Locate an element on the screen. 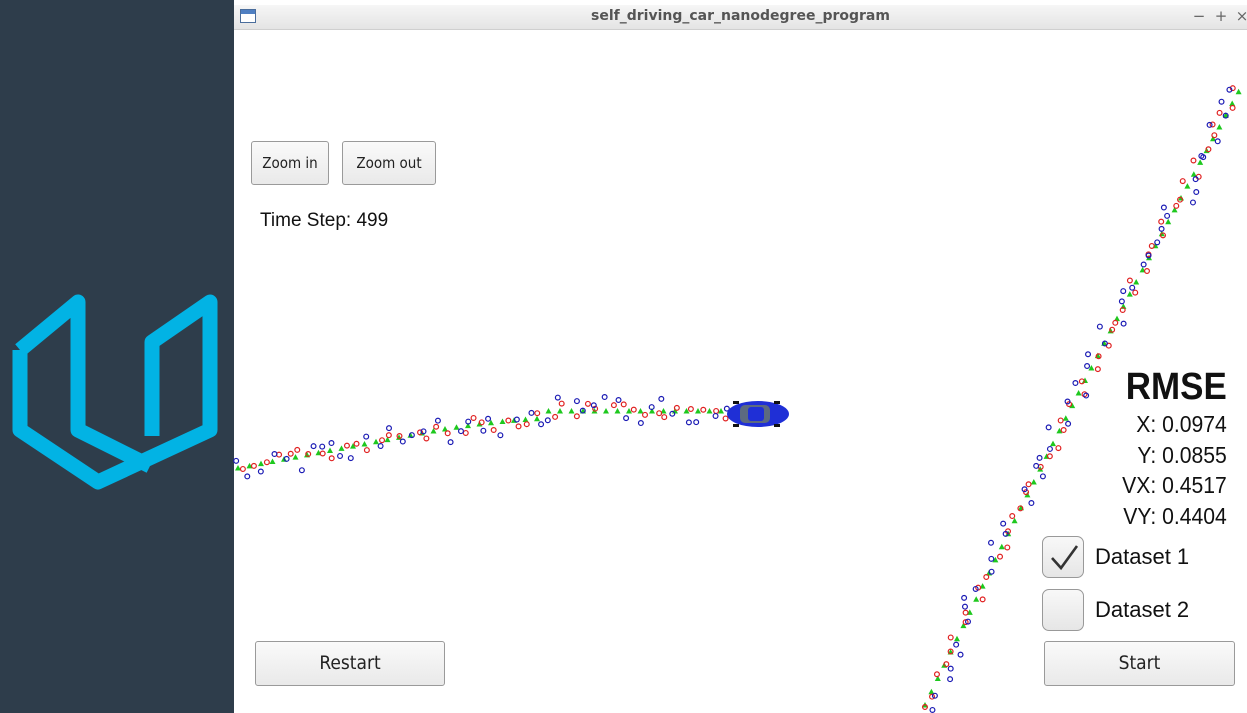 The image size is (1247, 713). dataset-2-checkbox is located at coordinates (1063, 610).